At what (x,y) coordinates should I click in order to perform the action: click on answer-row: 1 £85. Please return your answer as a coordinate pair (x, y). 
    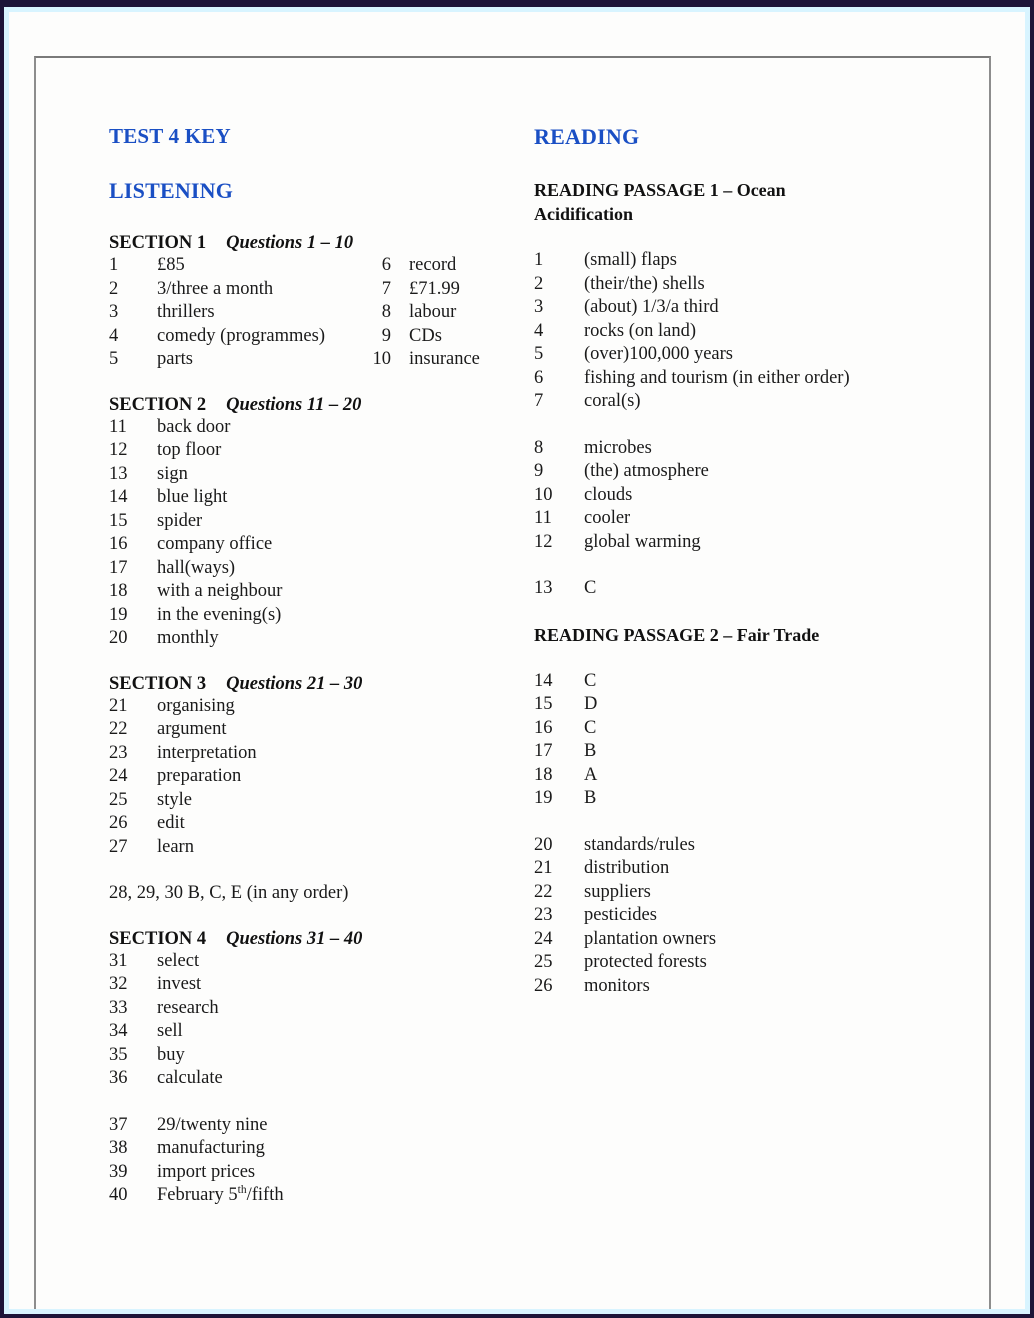
    Looking at the image, I should click on (244, 266).